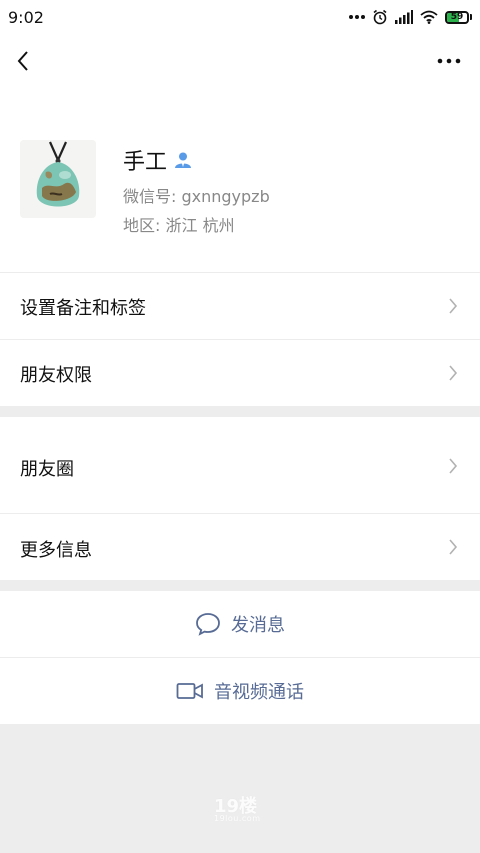  I want to click on row-label: 朋友权限, so click(56, 375).